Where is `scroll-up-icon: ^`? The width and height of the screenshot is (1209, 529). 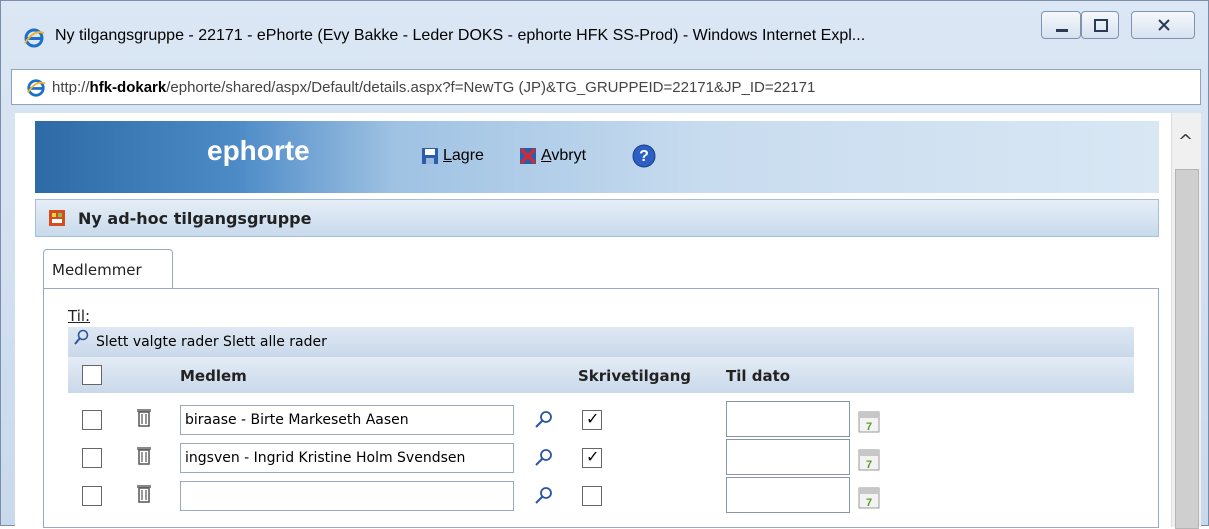 scroll-up-icon: ^ is located at coordinates (1185, 141).